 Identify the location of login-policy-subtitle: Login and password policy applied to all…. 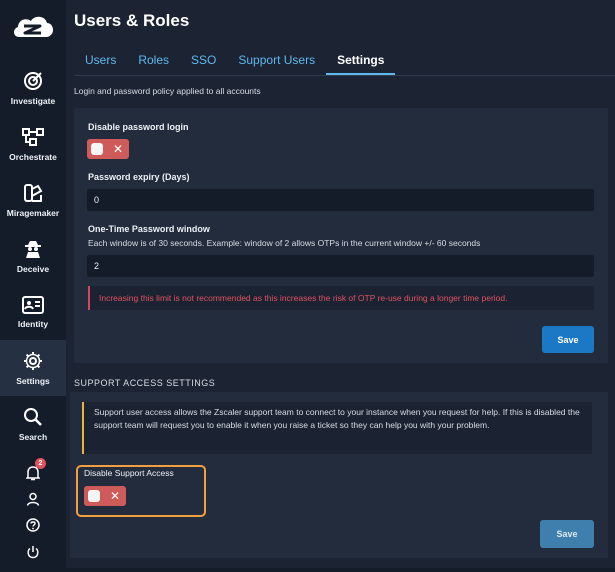
(167, 91).